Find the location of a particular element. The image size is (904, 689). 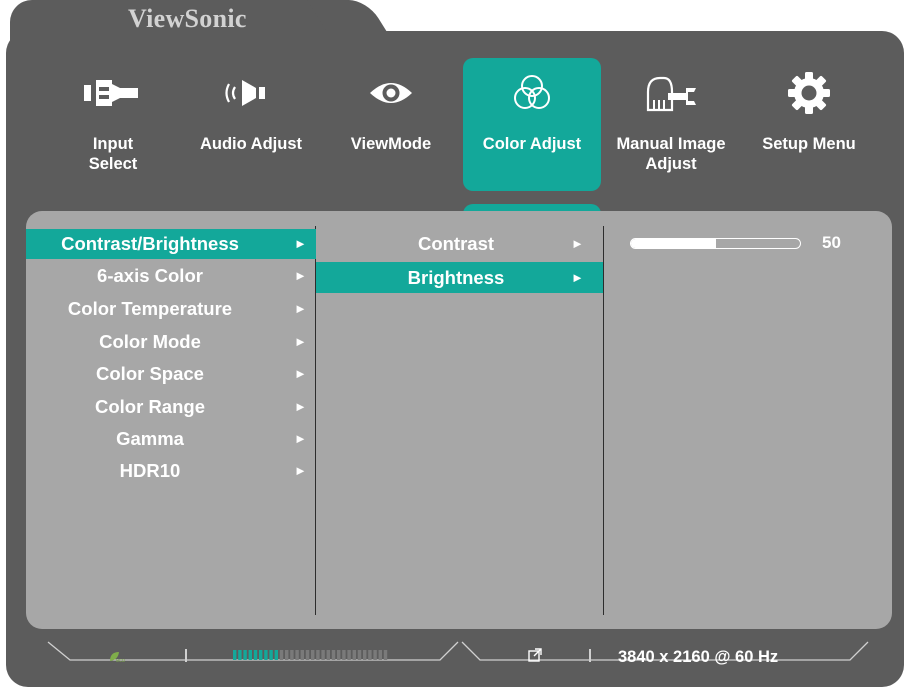

menu-item-color-temperature: Color Temperature ► is located at coordinates (171, 309).